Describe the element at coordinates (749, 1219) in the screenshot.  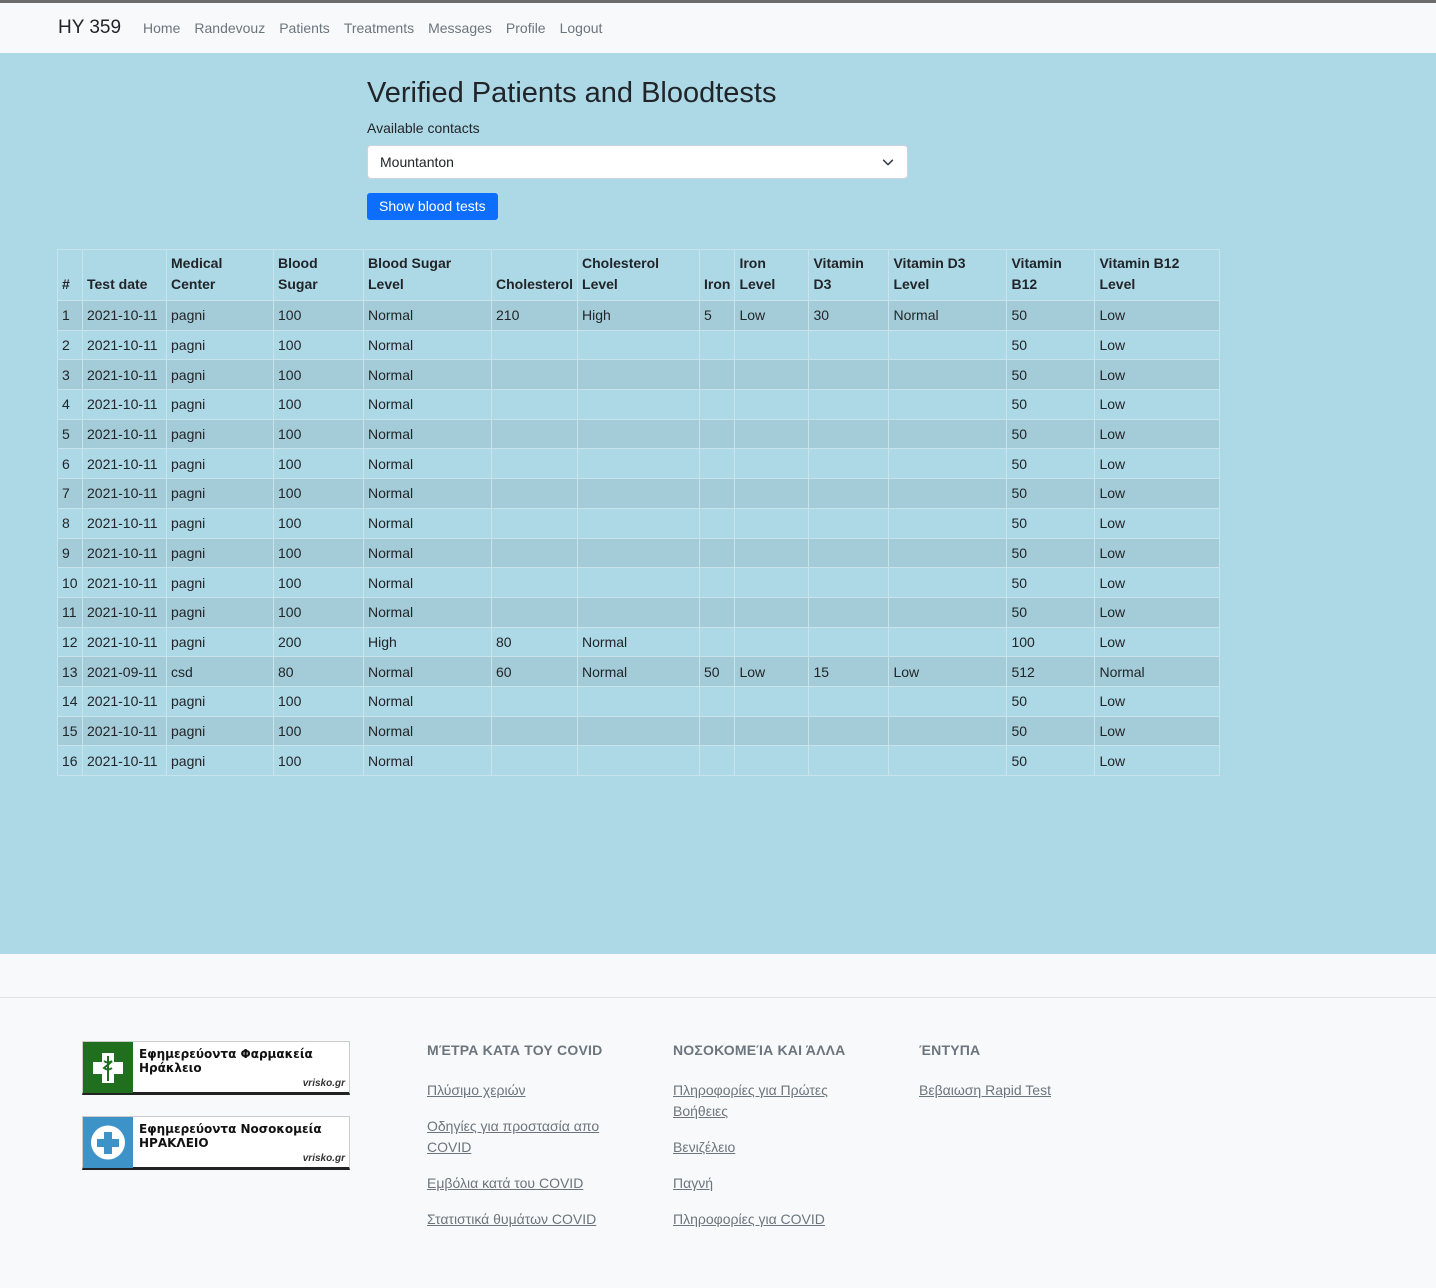
I see `footer-link-covid-info: Πληροφορίες για COVID` at that location.